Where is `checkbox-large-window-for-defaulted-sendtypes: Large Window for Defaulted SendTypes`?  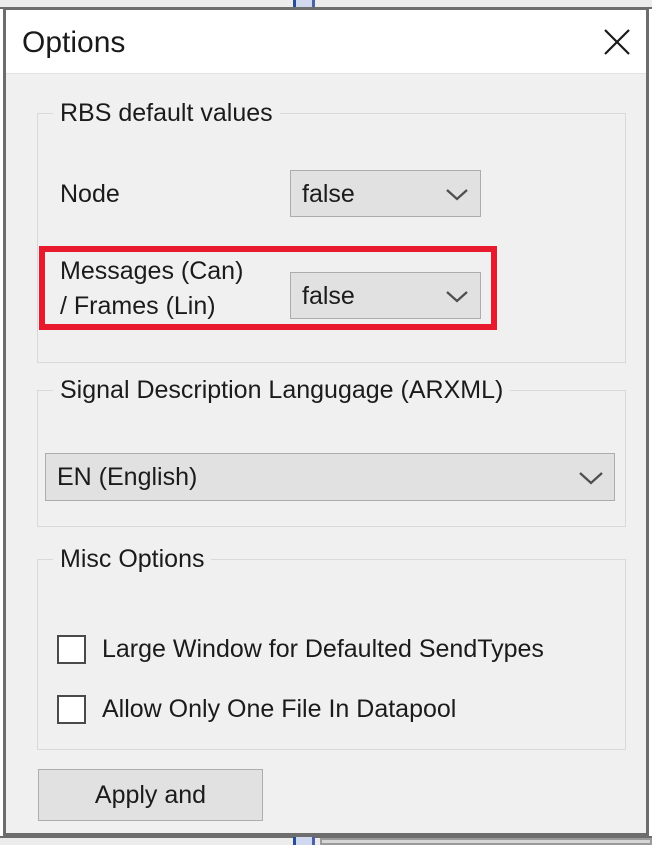 checkbox-large-window-for-defaulted-sendtypes: Large Window for Defaulted SendTypes is located at coordinates (300, 649).